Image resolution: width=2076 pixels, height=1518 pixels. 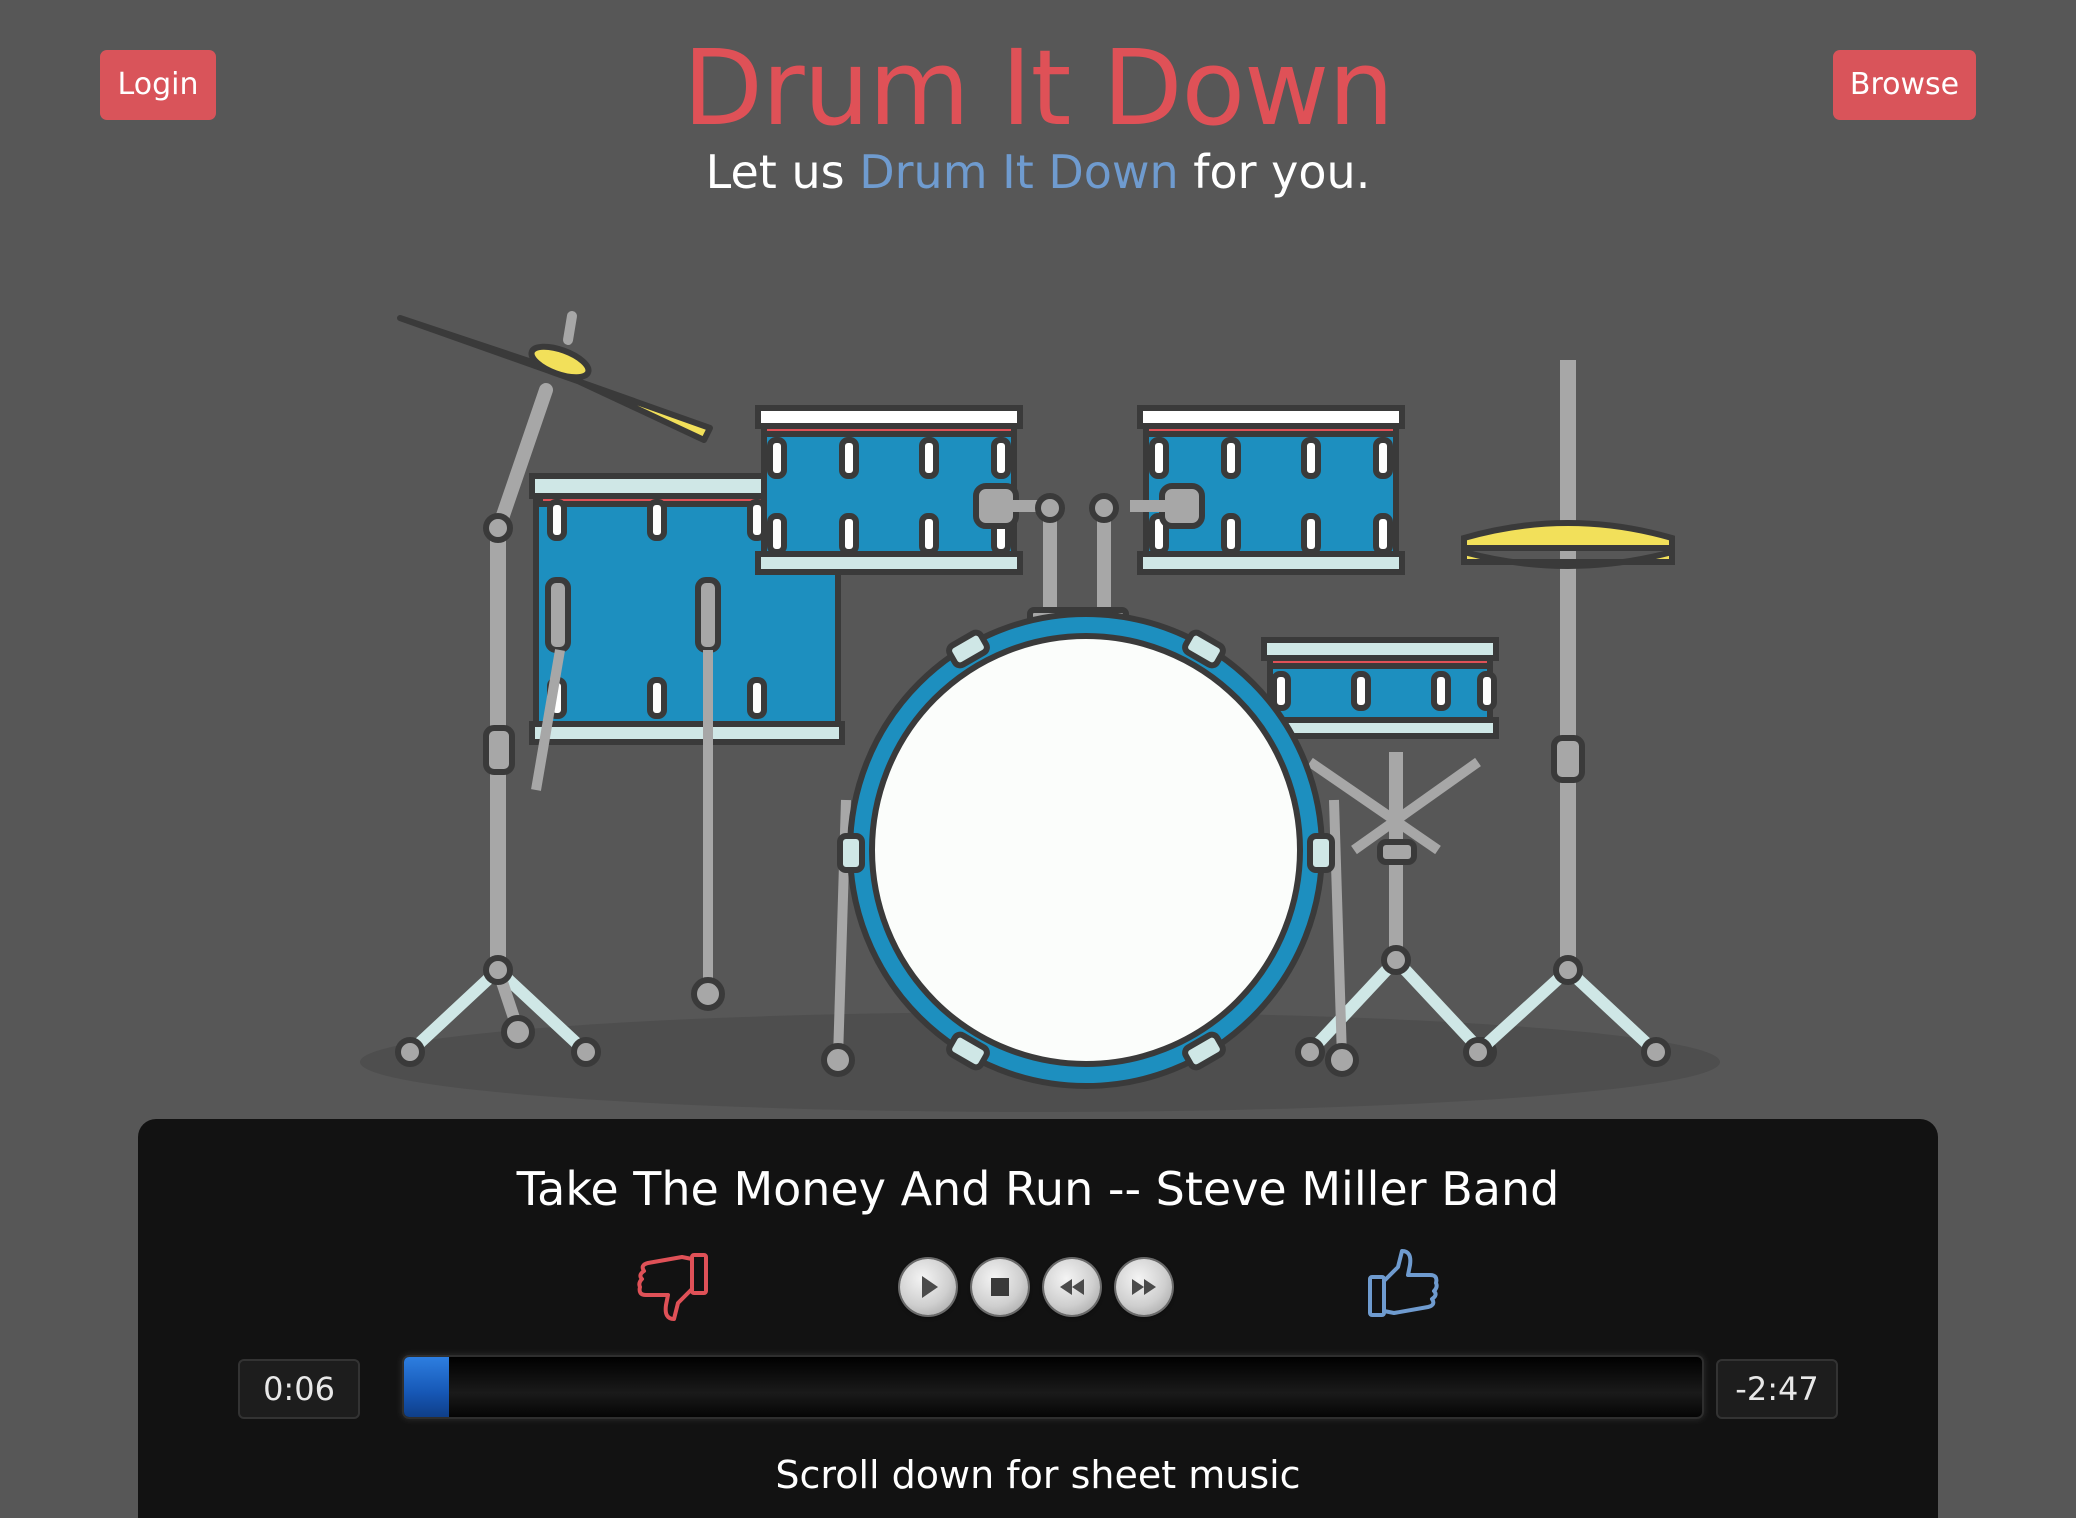 What do you see at coordinates (1568, 713) in the screenshot?
I see `hi-hat` at bounding box center [1568, 713].